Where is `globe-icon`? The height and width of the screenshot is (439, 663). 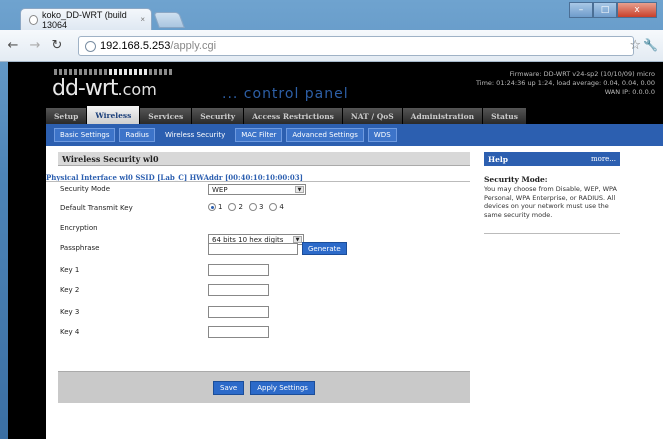 globe-icon is located at coordinates (90, 46).